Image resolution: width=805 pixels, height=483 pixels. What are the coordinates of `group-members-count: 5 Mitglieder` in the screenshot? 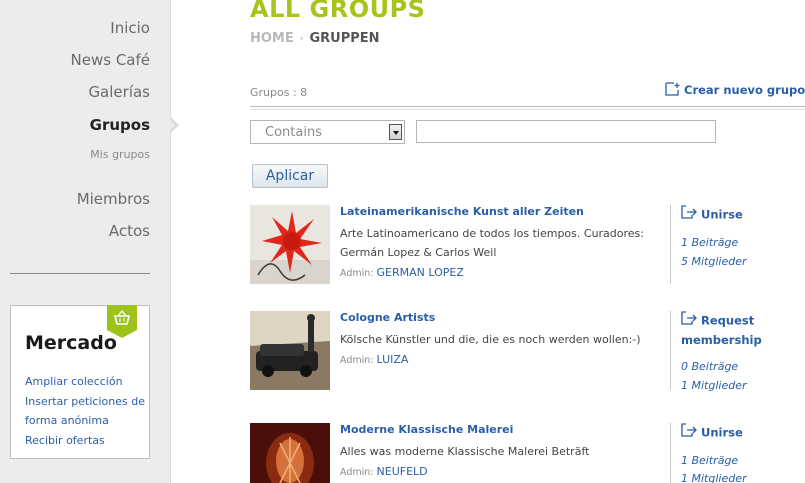 It's located at (714, 261).